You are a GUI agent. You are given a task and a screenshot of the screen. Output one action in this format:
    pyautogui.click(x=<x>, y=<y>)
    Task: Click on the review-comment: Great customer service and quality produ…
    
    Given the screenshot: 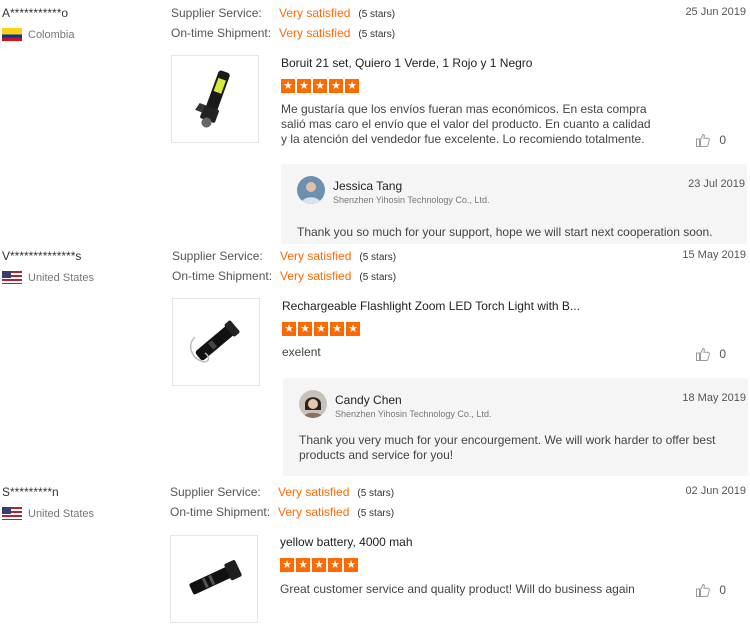 What is the action you would take?
    pyautogui.click(x=457, y=589)
    